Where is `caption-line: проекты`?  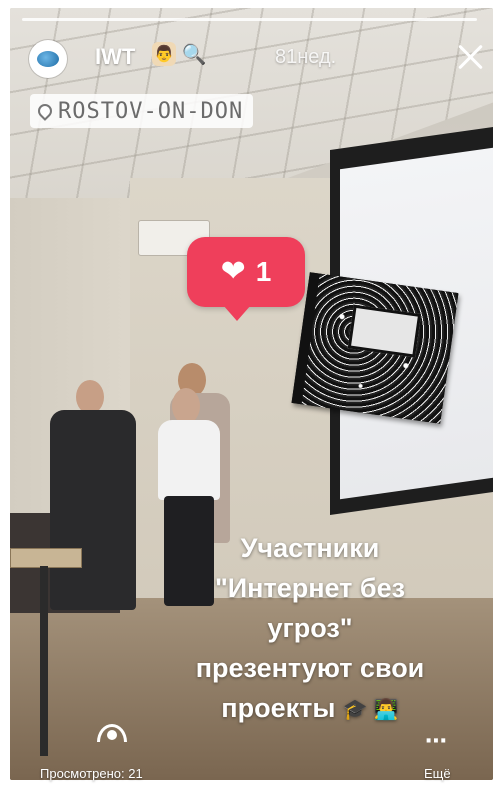
caption-line: проекты is located at coordinates (278, 708).